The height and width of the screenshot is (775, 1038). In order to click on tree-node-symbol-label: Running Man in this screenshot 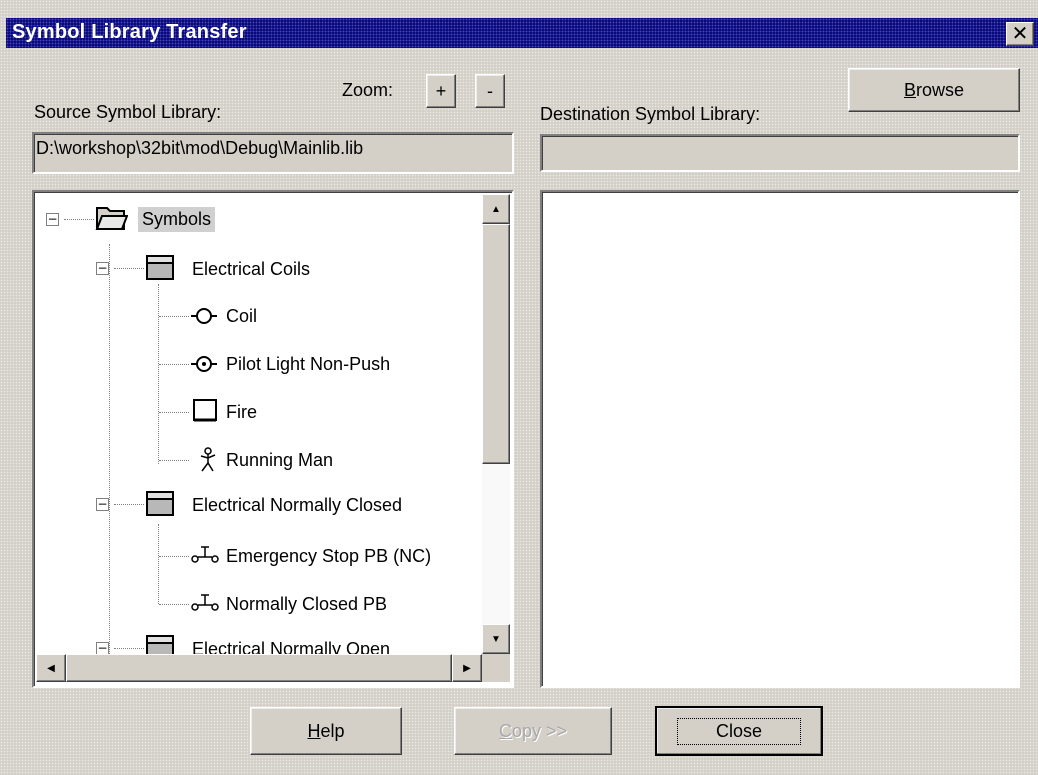, I will do `click(280, 459)`.